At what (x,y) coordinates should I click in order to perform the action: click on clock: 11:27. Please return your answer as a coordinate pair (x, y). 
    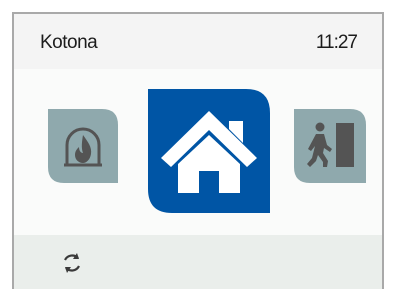
    Looking at the image, I should click on (336, 42).